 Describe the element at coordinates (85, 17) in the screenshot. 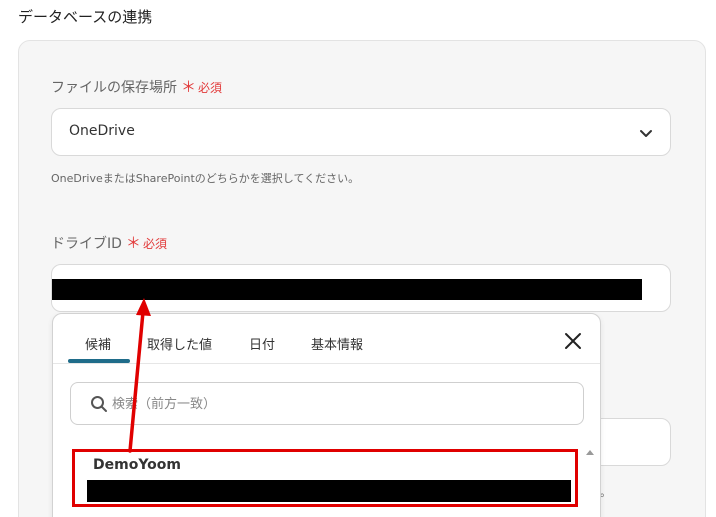

I see `section-title: データベースの連携` at that location.